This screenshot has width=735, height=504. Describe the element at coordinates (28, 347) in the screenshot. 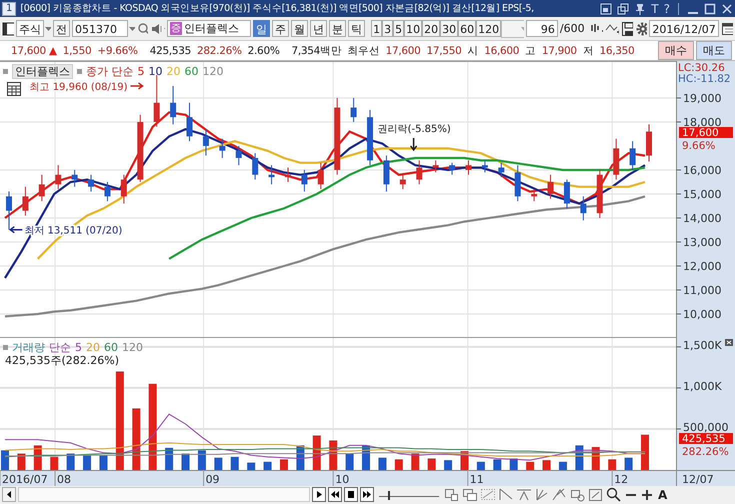

I see `volume-legend-label: 거래량` at that location.